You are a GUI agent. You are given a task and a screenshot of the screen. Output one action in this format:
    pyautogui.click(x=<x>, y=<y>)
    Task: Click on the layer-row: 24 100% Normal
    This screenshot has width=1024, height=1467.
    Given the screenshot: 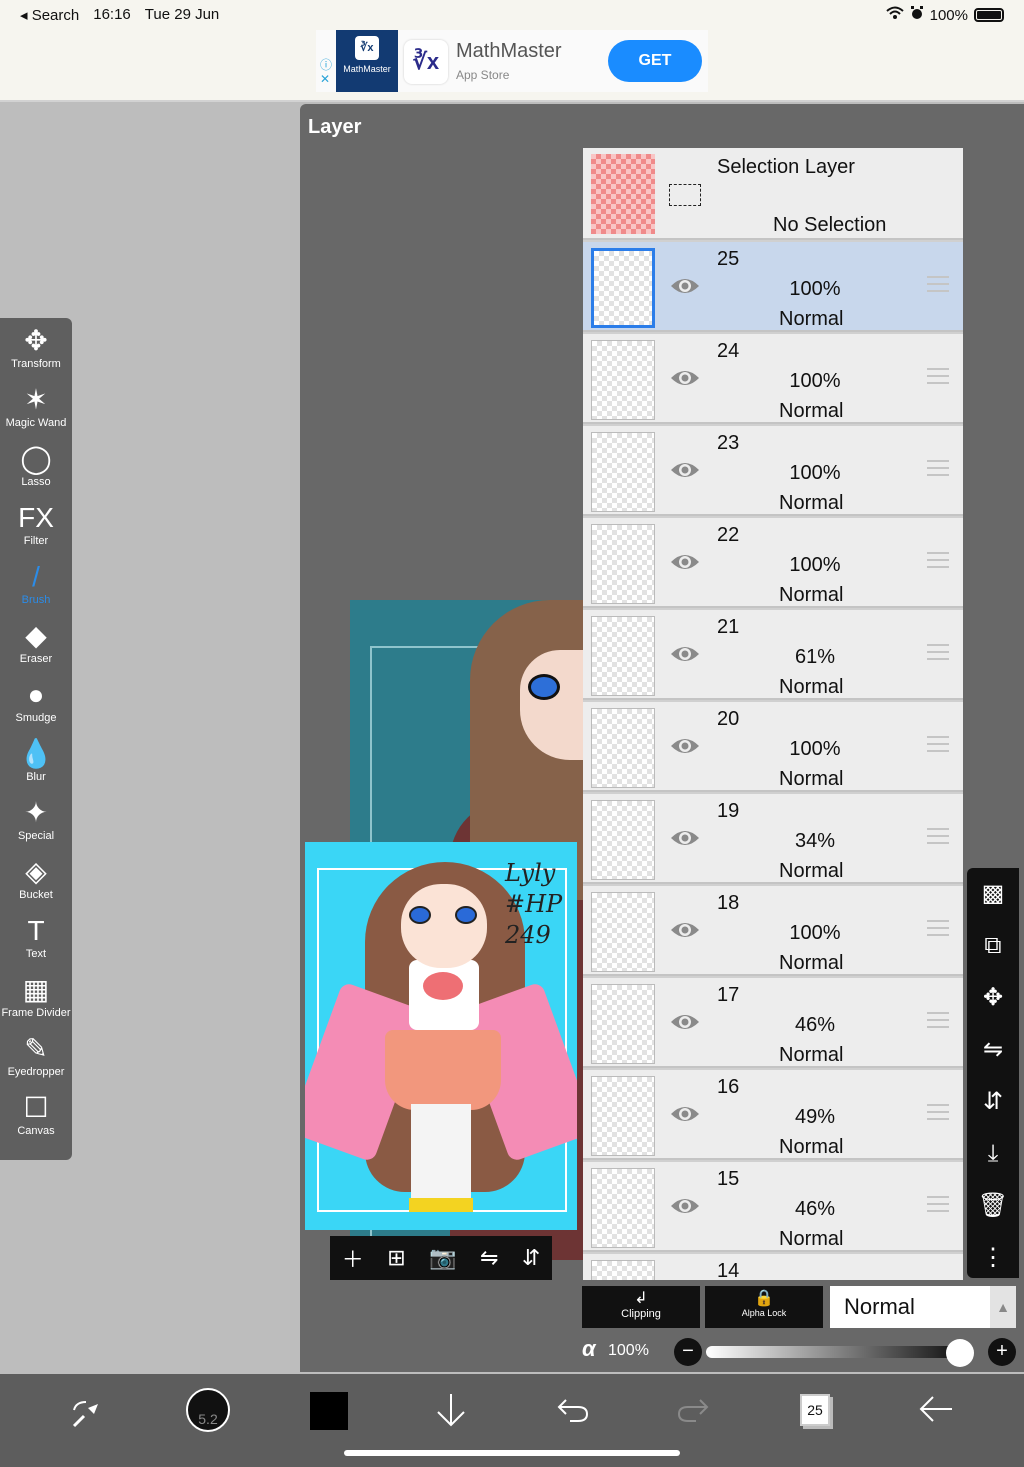 What is the action you would take?
    pyautogui.click(x=773, y=379)
    